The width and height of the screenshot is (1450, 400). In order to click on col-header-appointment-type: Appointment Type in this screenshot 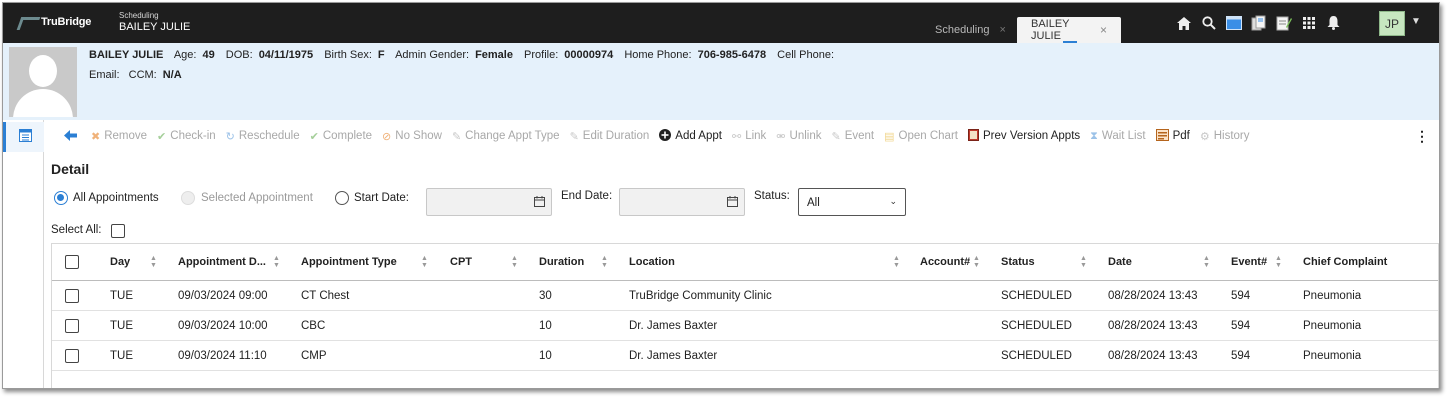, I will do `click(349, 262)`.